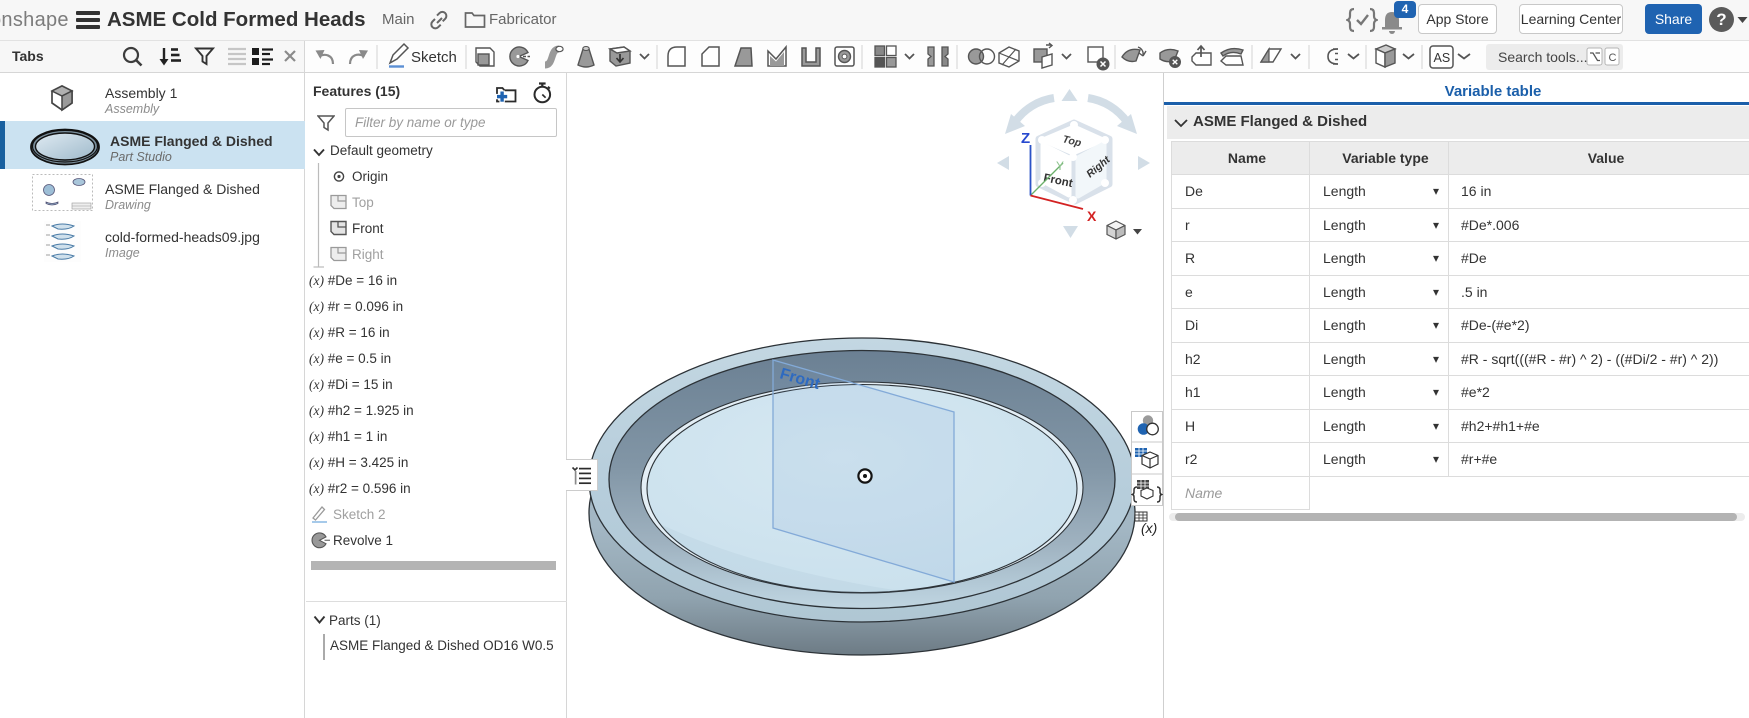  What do you see at coordinates (1613, 58) in the screenshot?
I see `svg-text: C` at bounding box center [1613, 58].